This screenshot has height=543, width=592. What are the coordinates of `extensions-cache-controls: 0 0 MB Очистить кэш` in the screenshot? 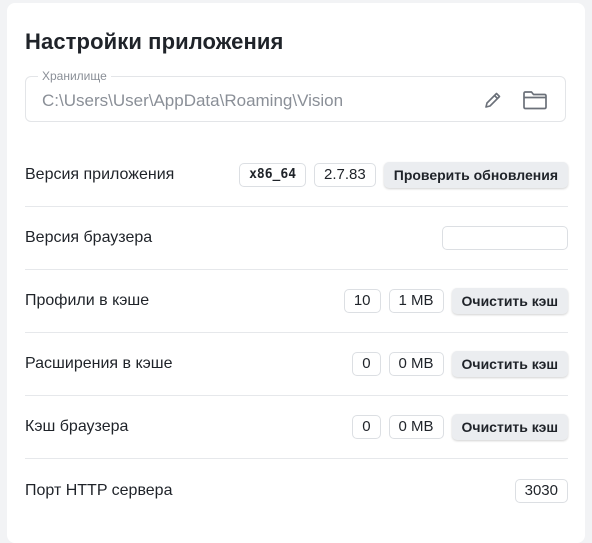 It's located at (460, 364).